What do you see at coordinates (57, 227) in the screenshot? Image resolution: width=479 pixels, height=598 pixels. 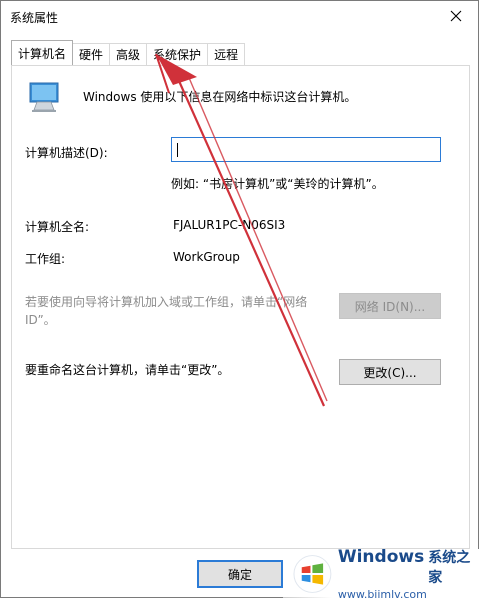 I see `full-name-label: 计算机全名:` at bounding box center [57, 227].